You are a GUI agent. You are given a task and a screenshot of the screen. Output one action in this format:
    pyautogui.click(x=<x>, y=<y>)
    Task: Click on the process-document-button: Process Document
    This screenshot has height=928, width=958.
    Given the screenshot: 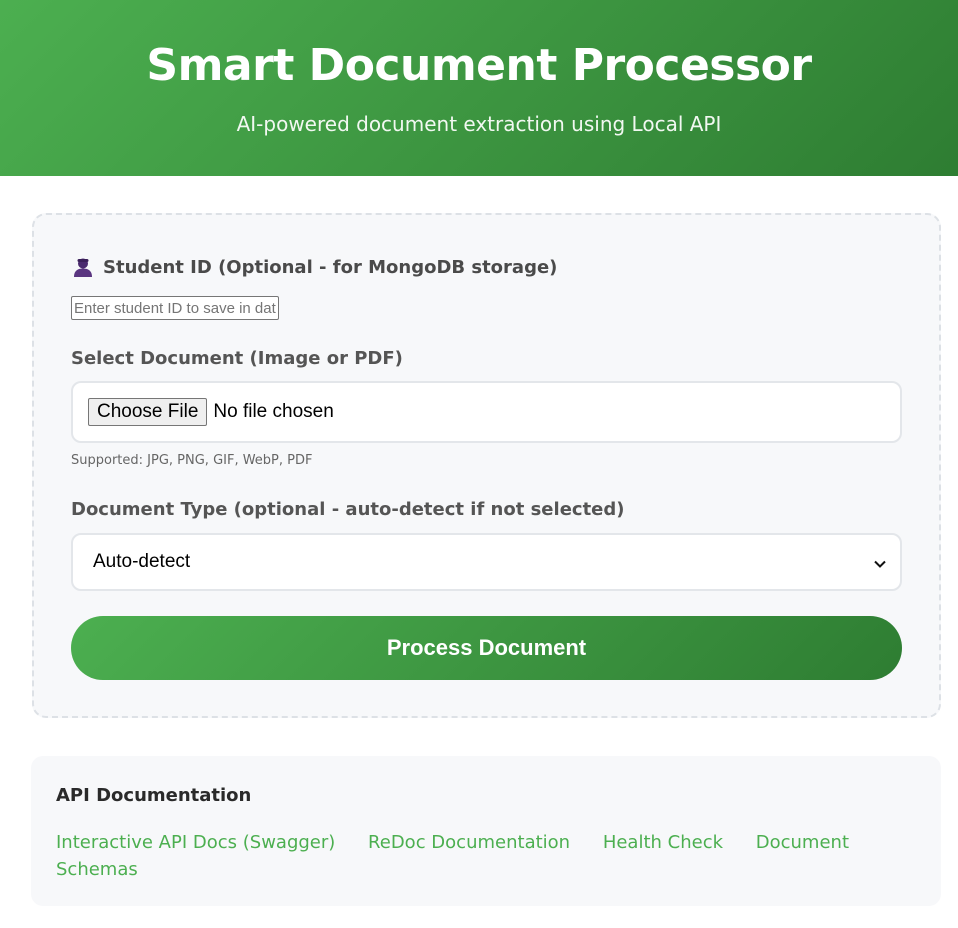 What is the action you would take?
    pyautogui.click(x=486, y=648)
    